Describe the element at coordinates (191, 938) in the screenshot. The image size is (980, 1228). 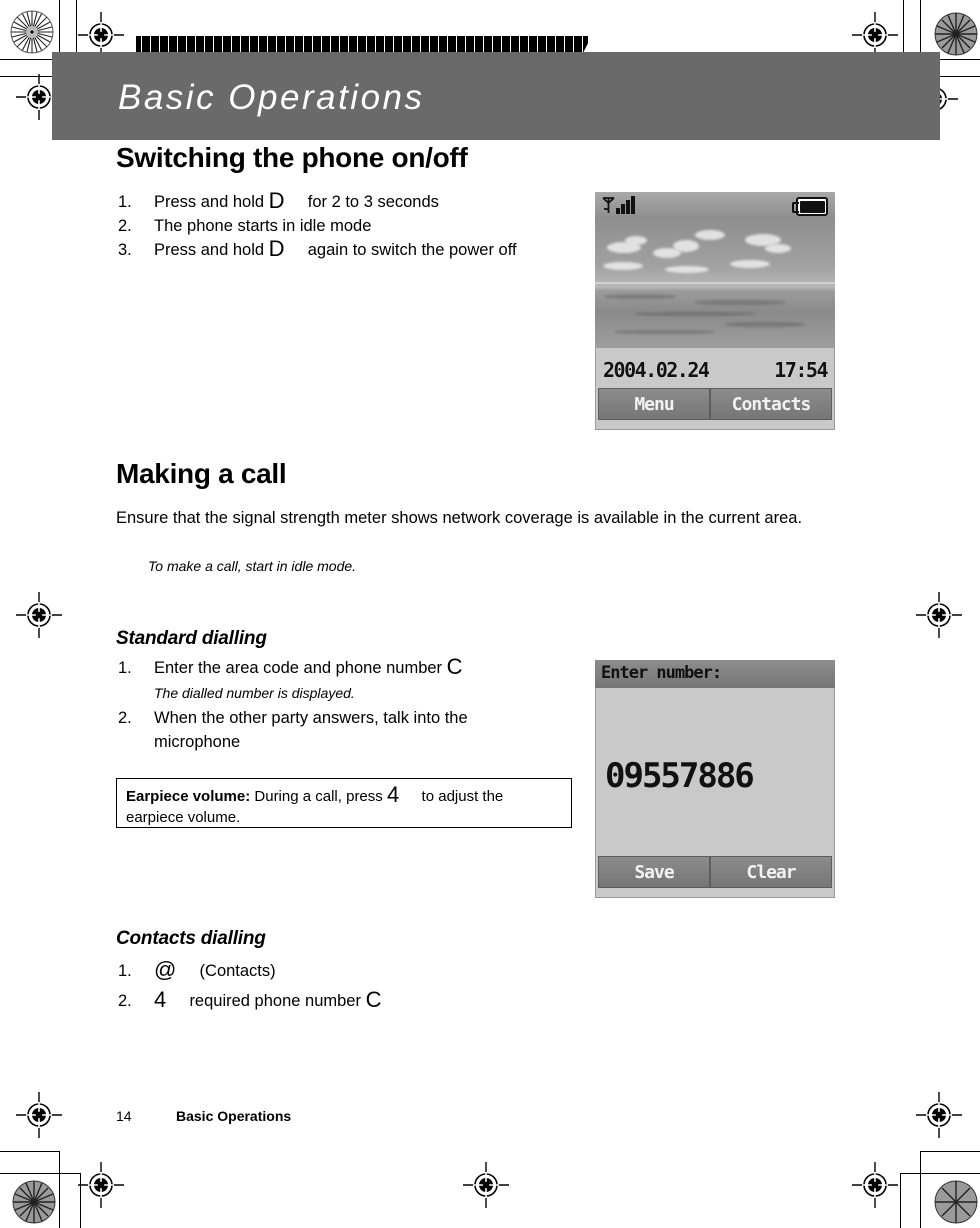
I see `section-heading-contacts-dialling: Contacts dialling` at that location.